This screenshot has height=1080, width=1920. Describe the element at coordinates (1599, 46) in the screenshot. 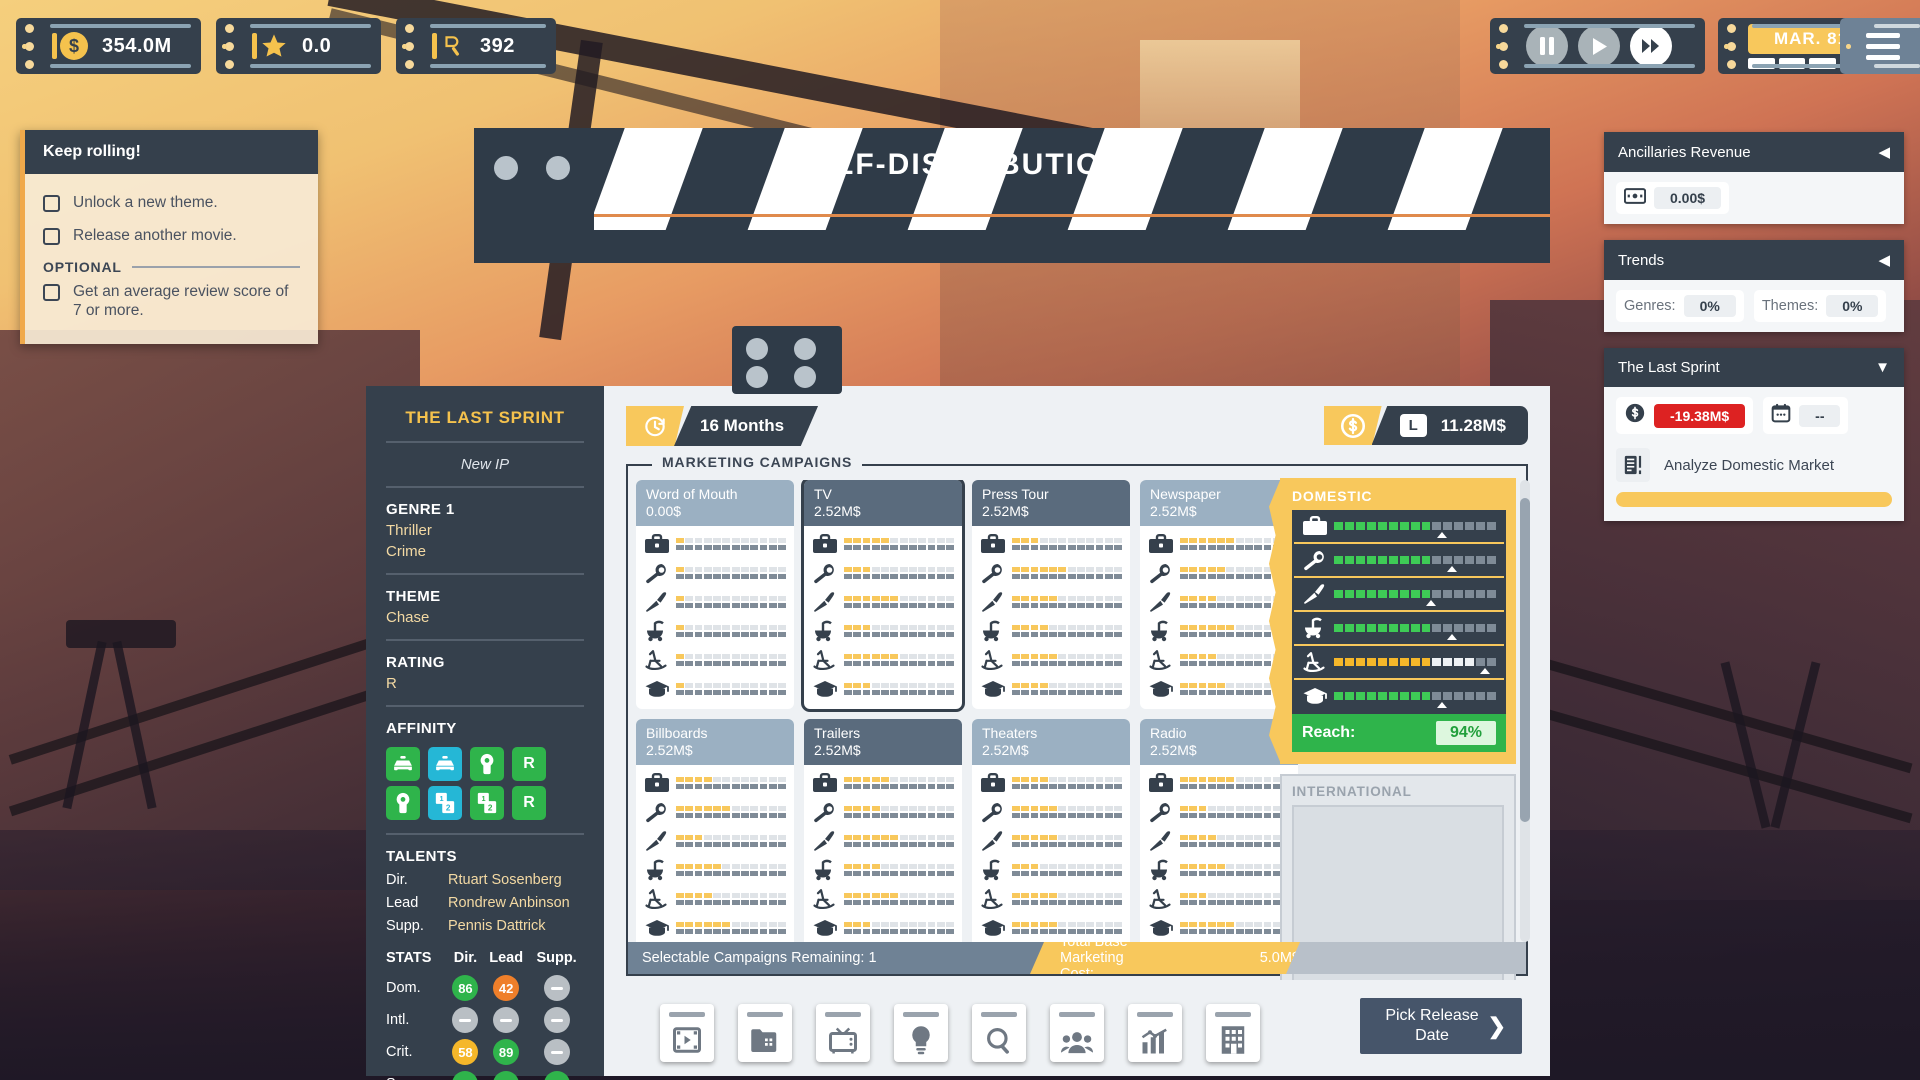

I see `play-icon` at that location.